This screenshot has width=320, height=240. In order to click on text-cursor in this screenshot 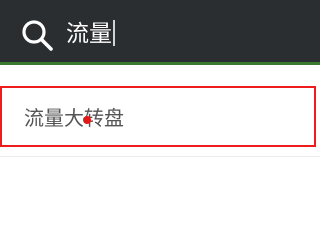, I will do `click(114, 33)`.